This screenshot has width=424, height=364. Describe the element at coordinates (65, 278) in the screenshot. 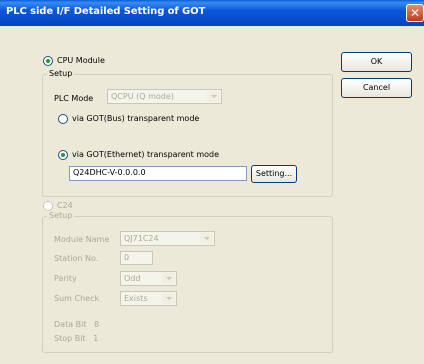

I see `parity-label: Parity` at that location.